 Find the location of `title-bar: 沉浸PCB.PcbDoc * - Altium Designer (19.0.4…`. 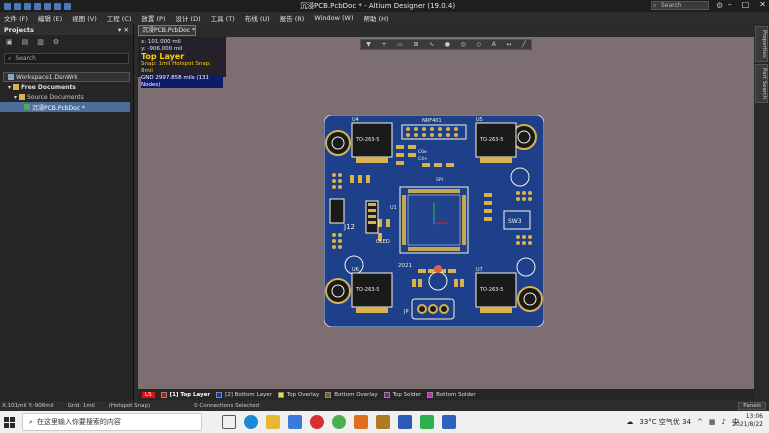

title-bar: 沉浸PCB.PcbDoc * - Altium Designer (19.0.4… is located at coordinates (384, 6).